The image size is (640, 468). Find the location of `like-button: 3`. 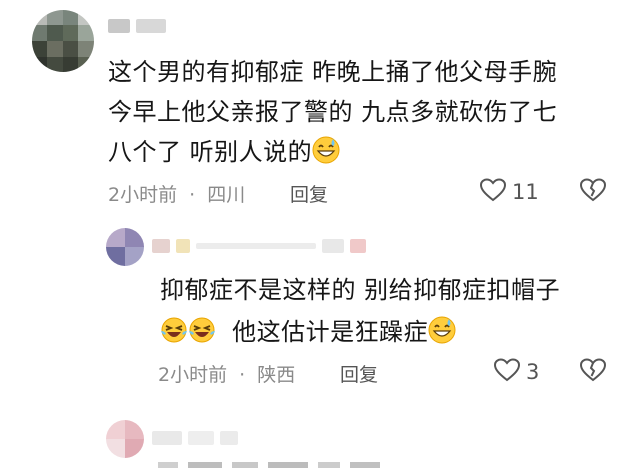

like-button: 3 is located at coordinates (516, 372).